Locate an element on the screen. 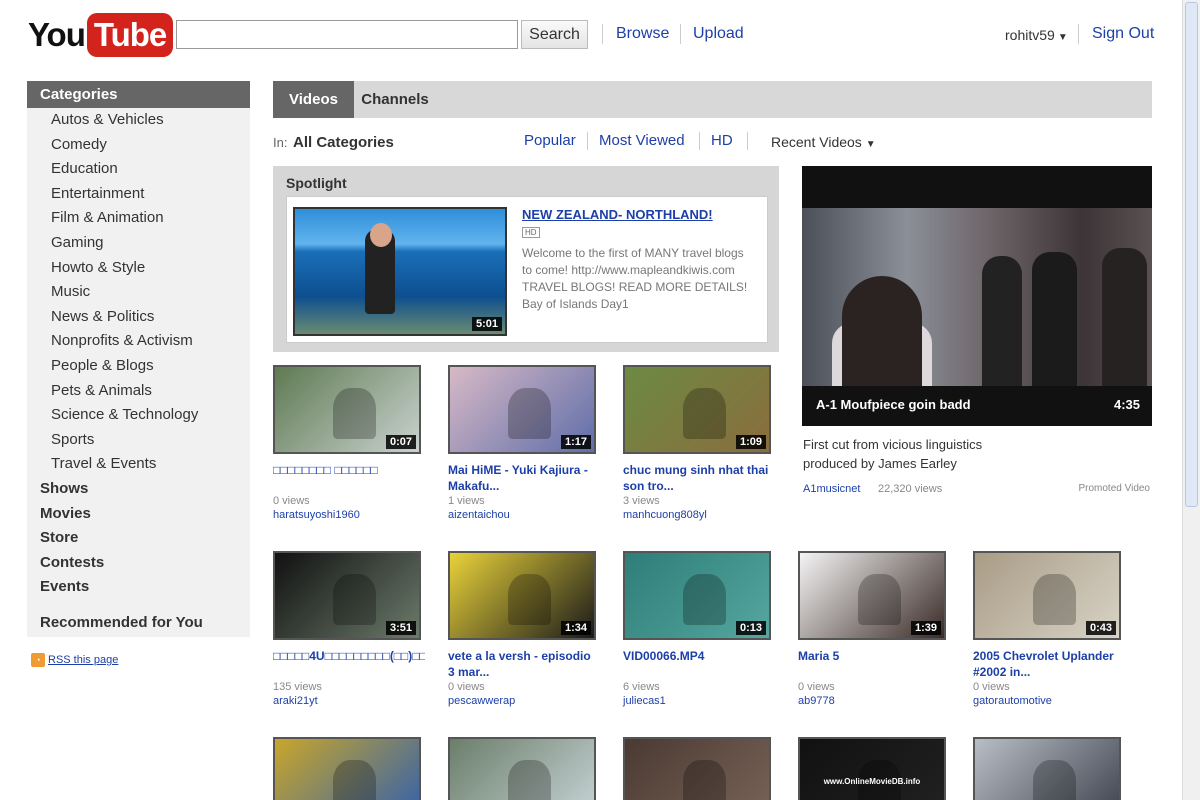 The width and height of the screenshot is (1200, 800). video-thumbnail: 1:39 is located at coordinates (872, 595).